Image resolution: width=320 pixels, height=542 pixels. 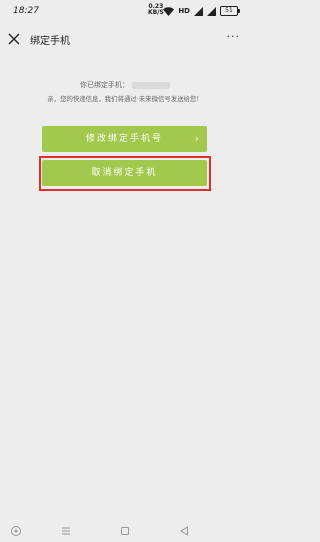 What do you see at coordinates (26, 11) in the screenshot?
I see `status-time: 18:27` at bounding box center [26, 11].